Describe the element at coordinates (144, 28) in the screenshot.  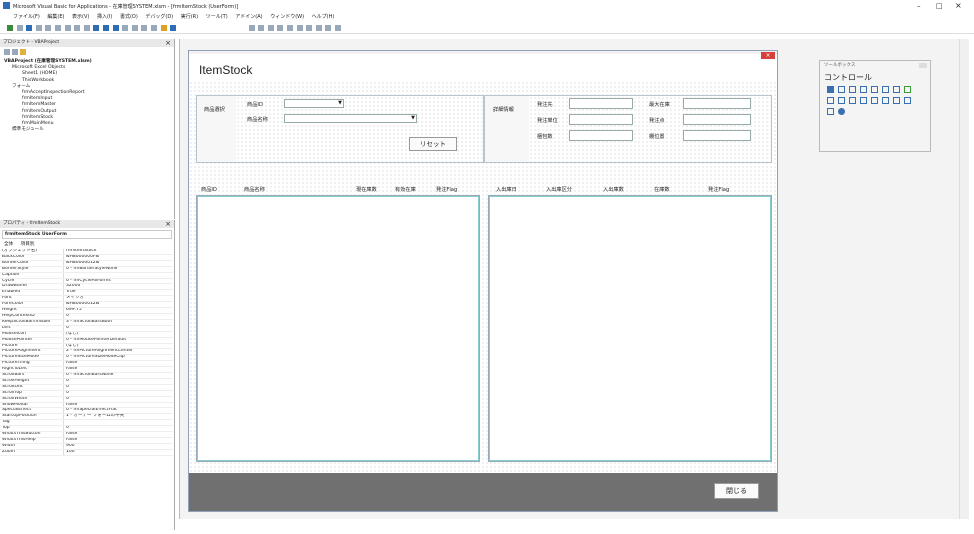
I see `properties-window-icon` at that location.